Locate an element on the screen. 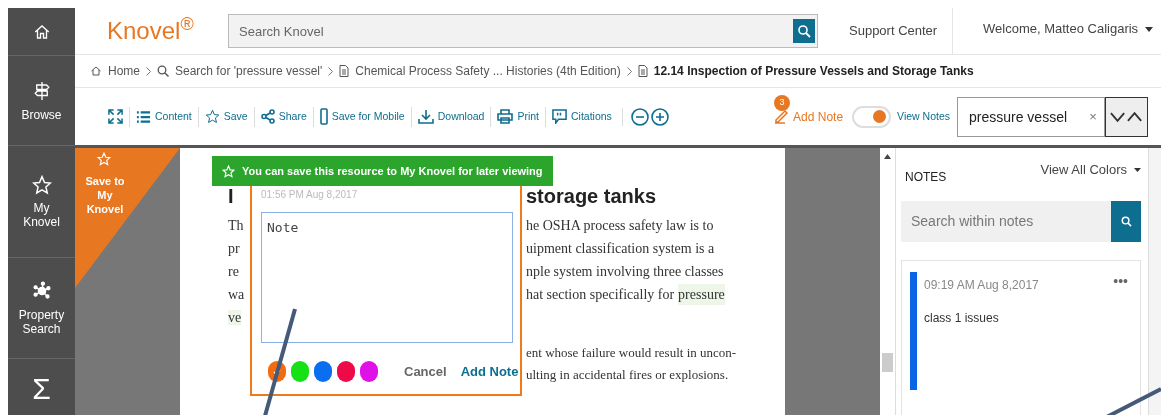 This screenshot has width=1161, height=415. printer-icon is located at coordinates (505, 116).